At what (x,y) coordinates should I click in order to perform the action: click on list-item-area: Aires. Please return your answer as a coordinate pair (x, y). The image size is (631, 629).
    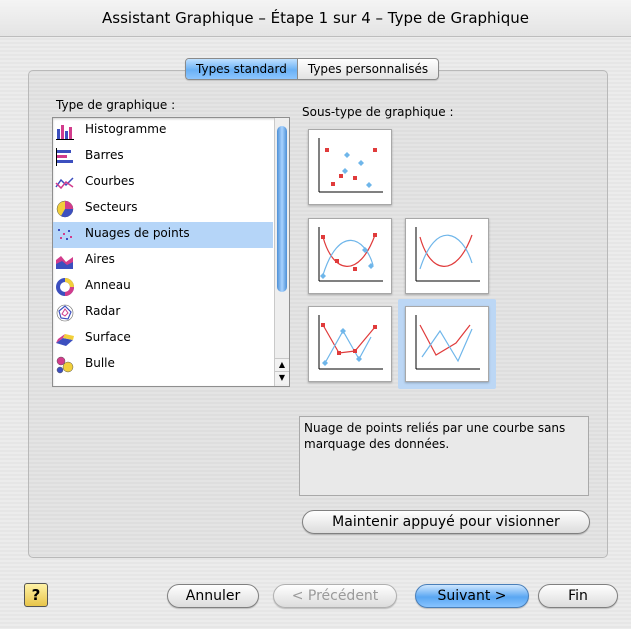
    Looking at the image, I should click on (163, 261).